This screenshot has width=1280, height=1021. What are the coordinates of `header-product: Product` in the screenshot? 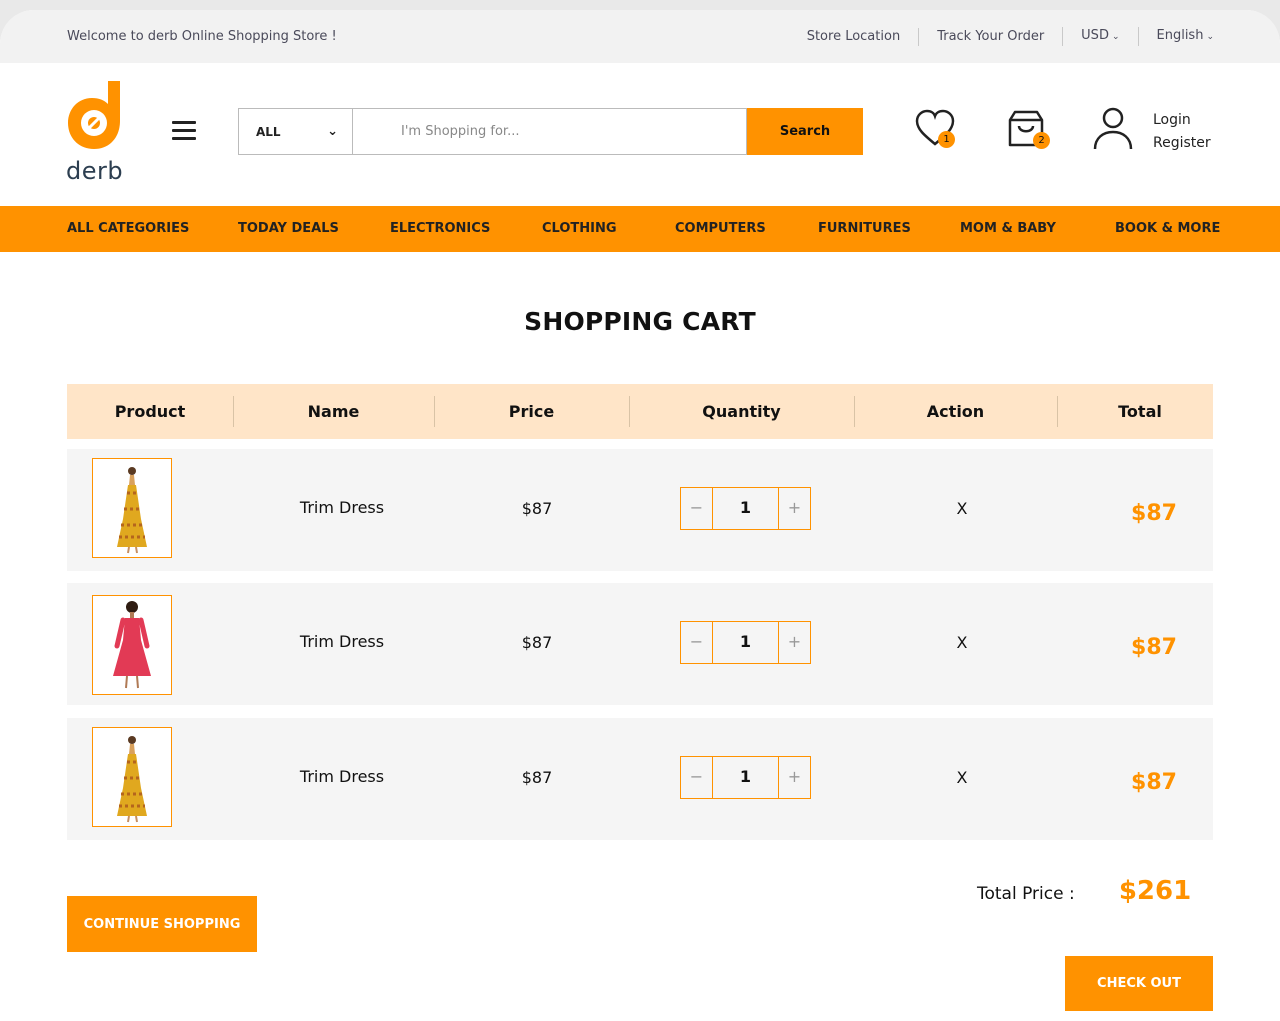 It's located at (150, 411).